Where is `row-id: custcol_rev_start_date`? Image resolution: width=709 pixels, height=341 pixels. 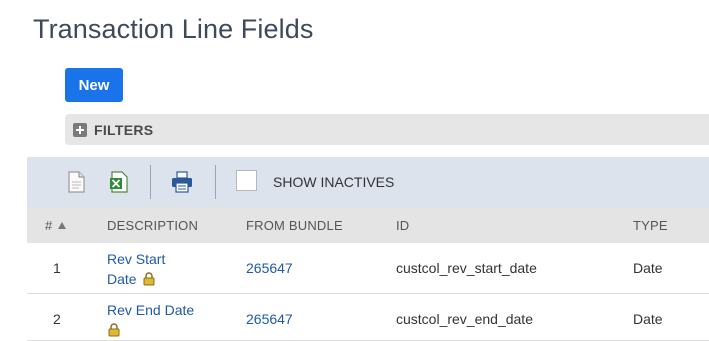 row-id: custcol_rev_start_date is located at coordinates (466, 268).